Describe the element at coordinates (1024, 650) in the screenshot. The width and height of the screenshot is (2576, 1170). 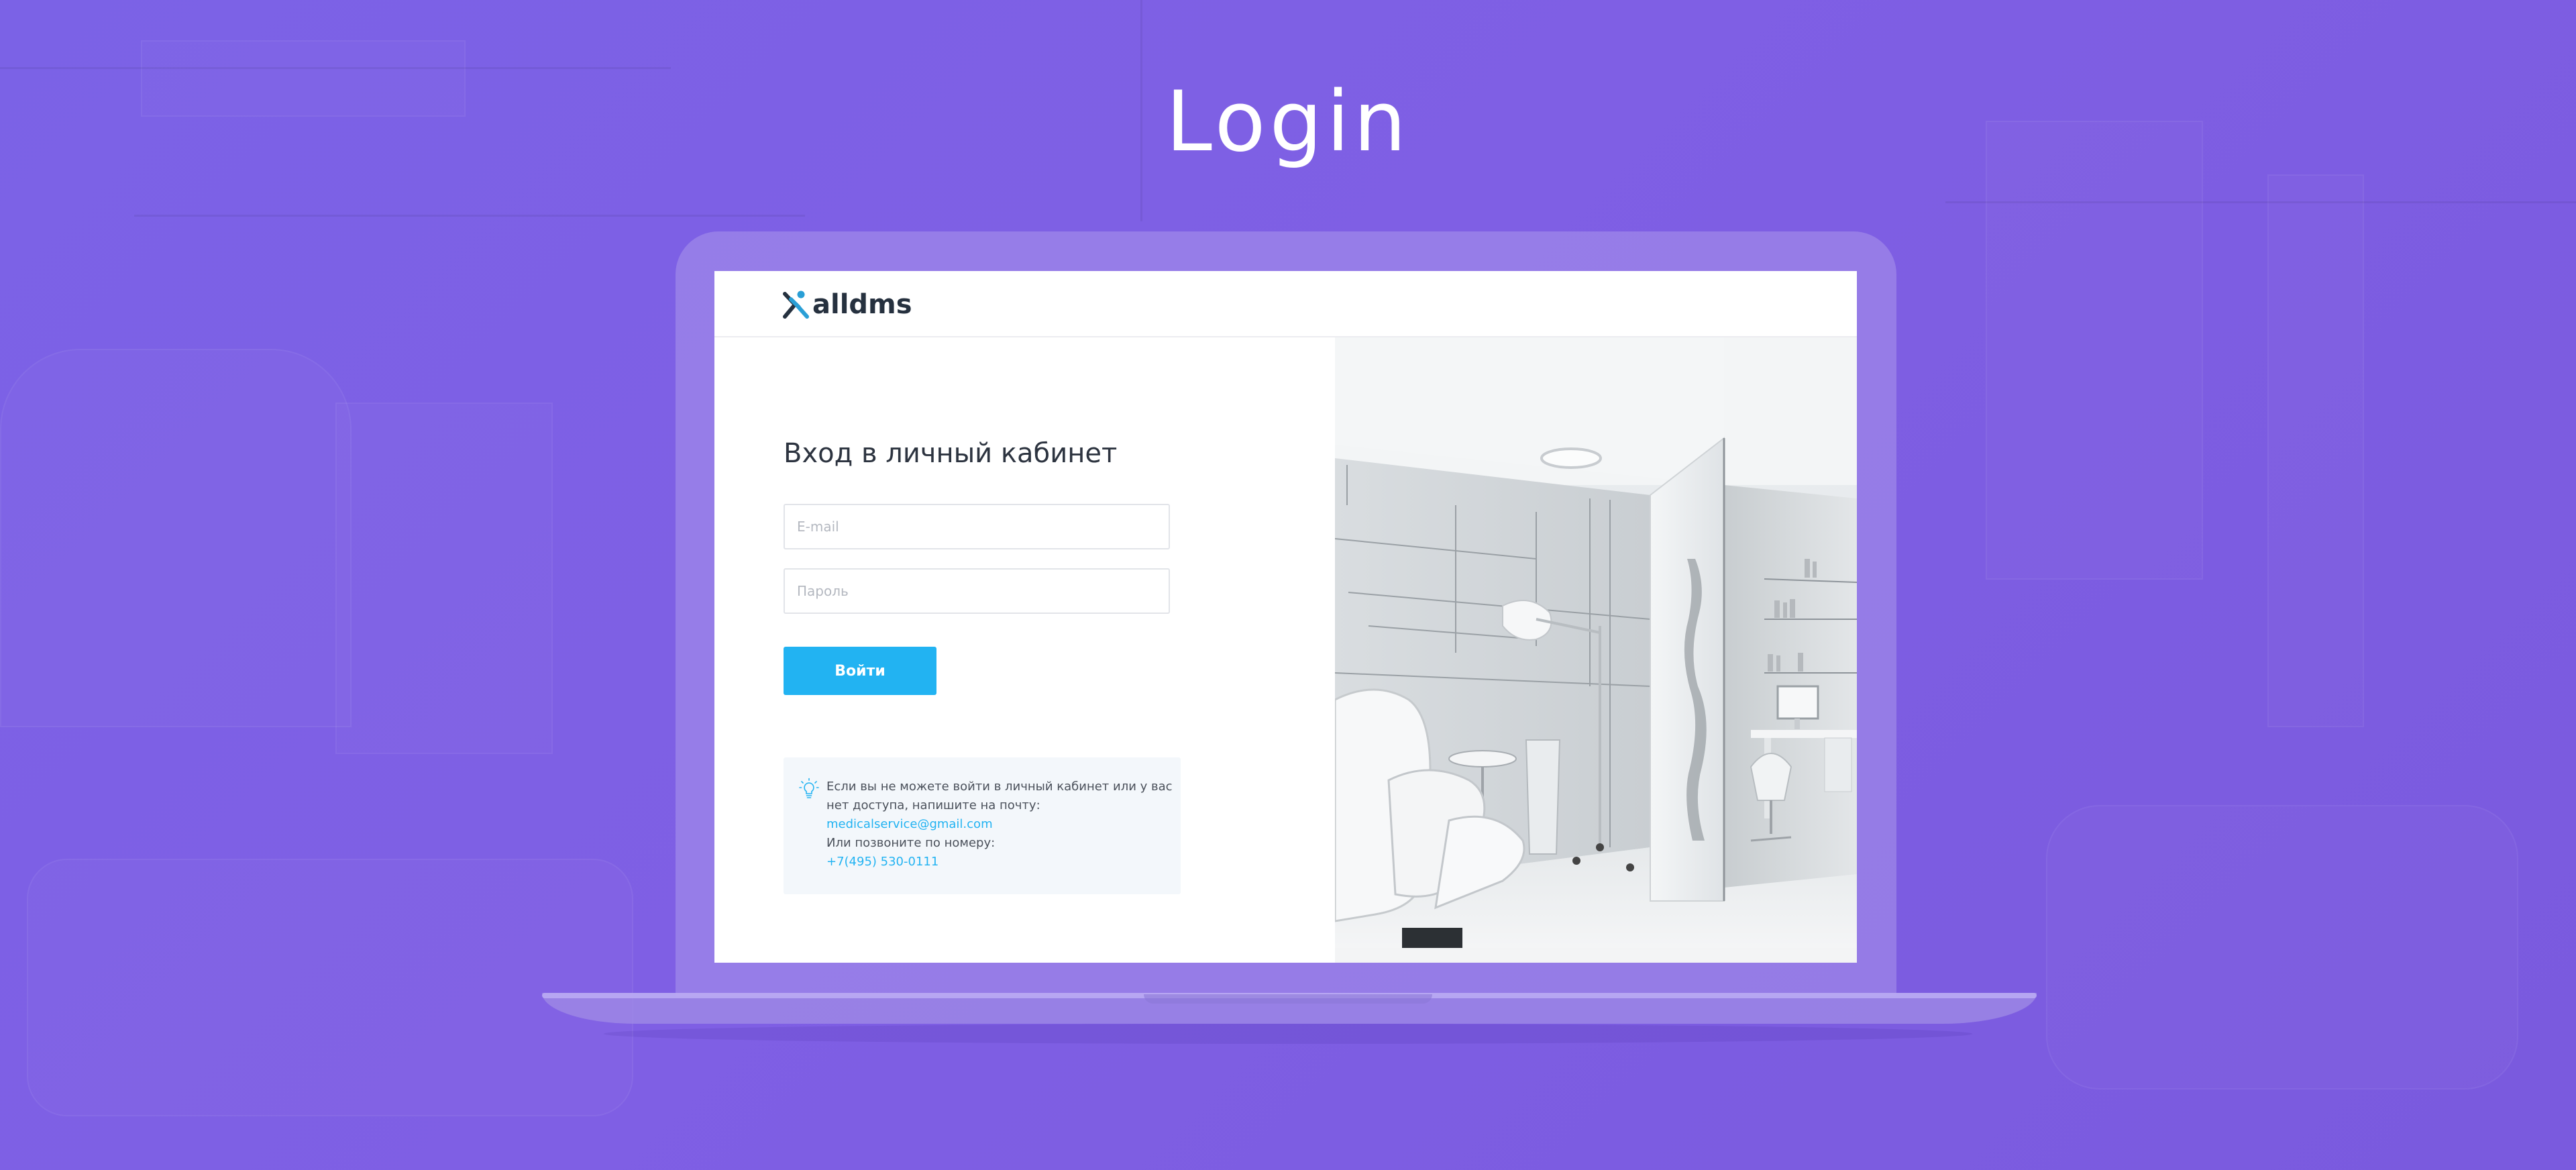
I see `login-panel: Вход в личный кабинет Войти` at that location.